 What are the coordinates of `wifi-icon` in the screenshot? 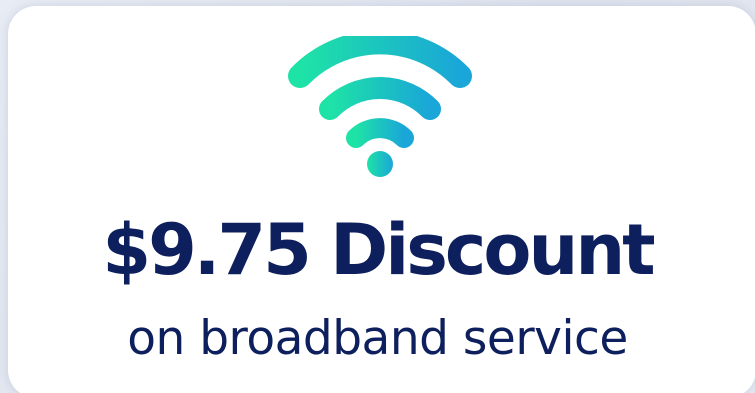 It's located at (380, 106).